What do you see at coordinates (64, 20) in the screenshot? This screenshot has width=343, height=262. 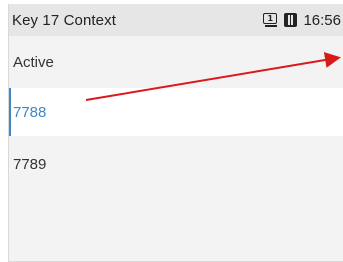 I see `screen-title: Key 17 Context` at bounding box center [64, 20].